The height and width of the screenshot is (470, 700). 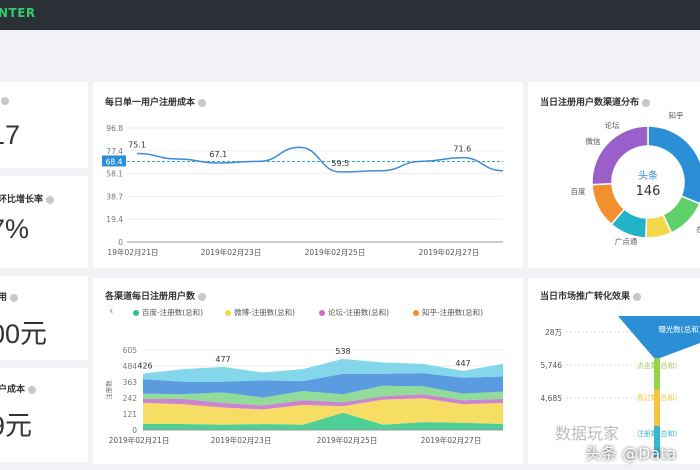 What do you see at coordinates (578, 191) in the screenshot?
I see `pie-outer-label: 百度` at bounding box center [578, 191].